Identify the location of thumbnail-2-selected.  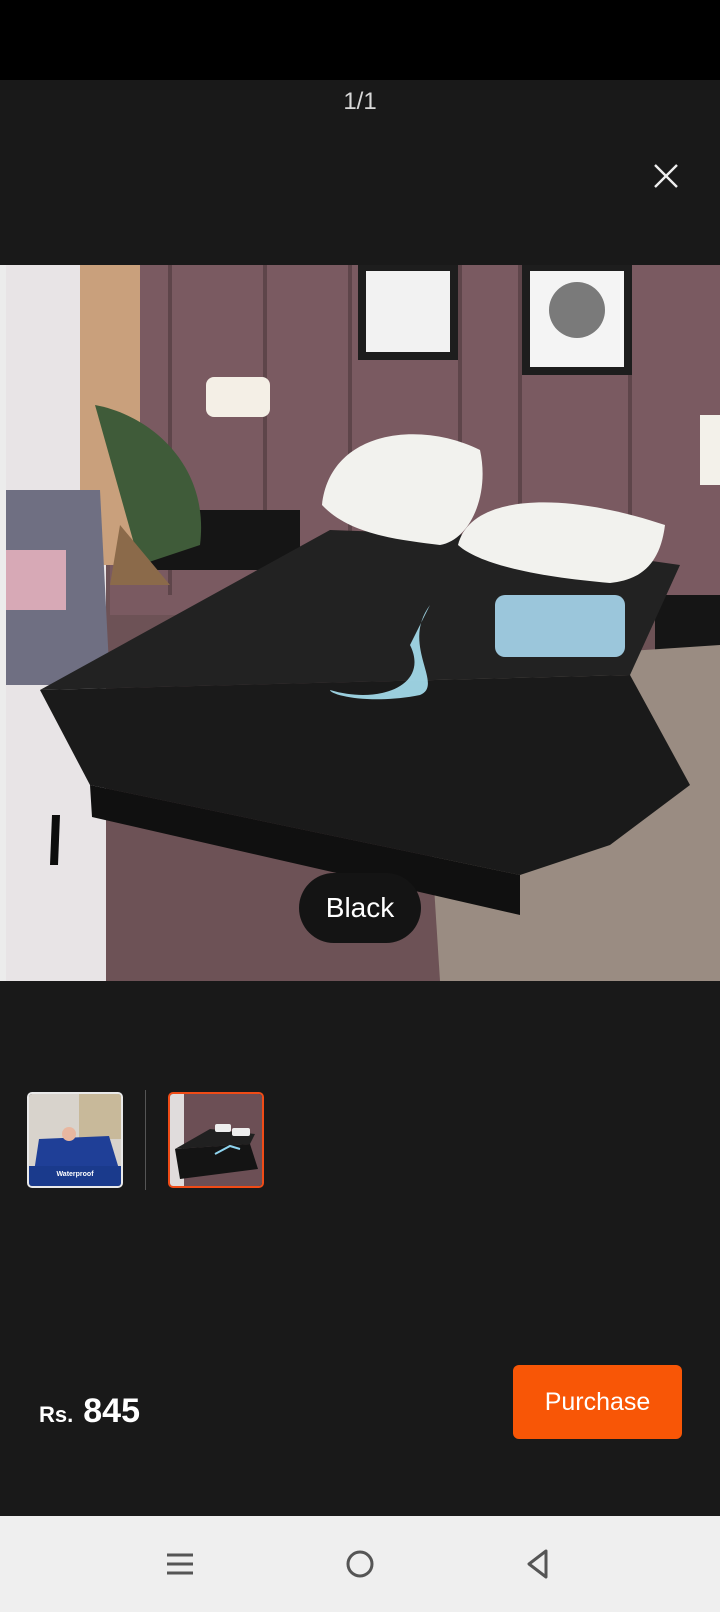
(216, 1140).